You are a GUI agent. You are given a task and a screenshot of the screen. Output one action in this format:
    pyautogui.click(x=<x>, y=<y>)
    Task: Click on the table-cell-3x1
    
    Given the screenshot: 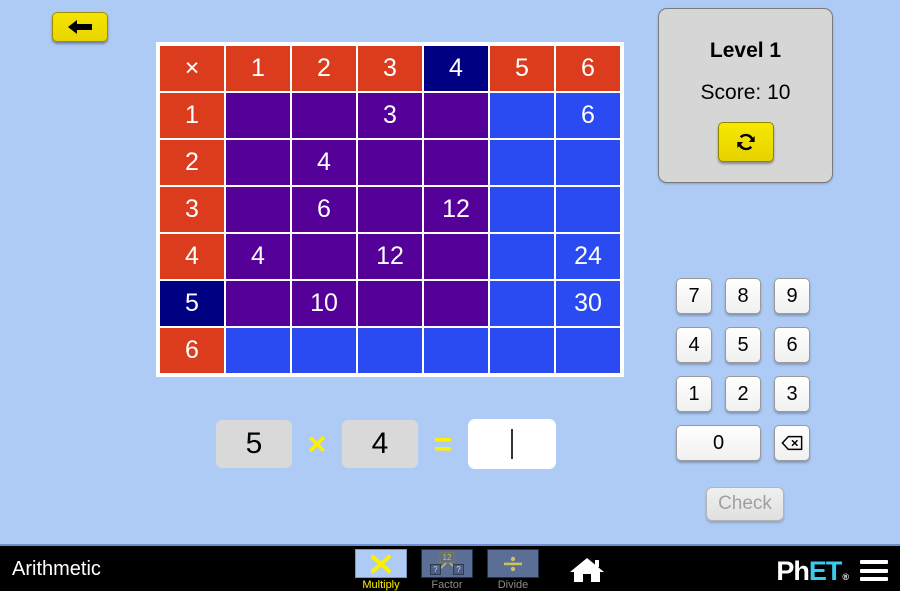 What is the action you would take?
    pyautogui.click(x=258, y=209)
    